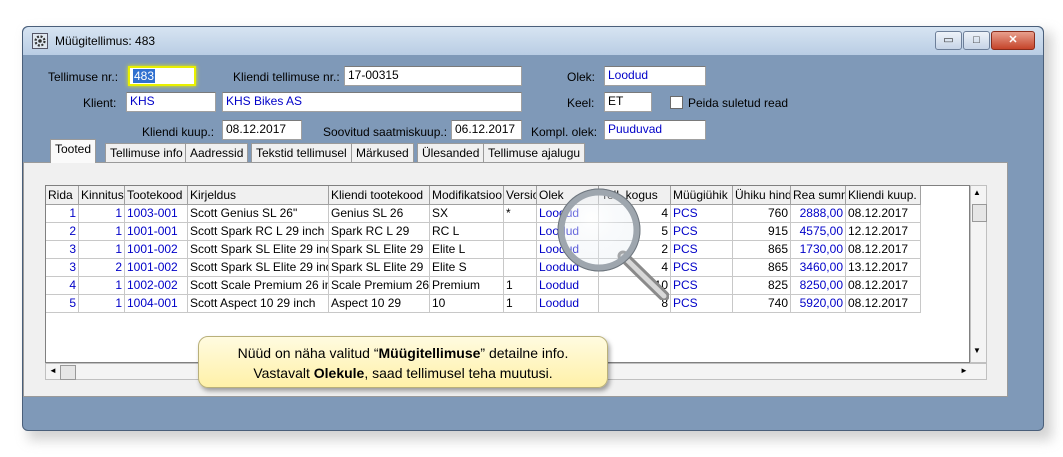  What do you see at coordinates (818, 195) in the screenshot?
I see `header-col-rea-summa: Rea summ` at bounding box center [818, 195].